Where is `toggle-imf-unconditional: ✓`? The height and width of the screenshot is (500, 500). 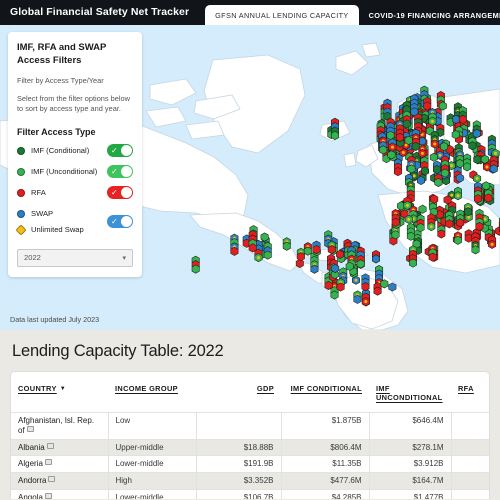 toggle-imf-unconditional: ✓ is located at coordinates (120, 172).